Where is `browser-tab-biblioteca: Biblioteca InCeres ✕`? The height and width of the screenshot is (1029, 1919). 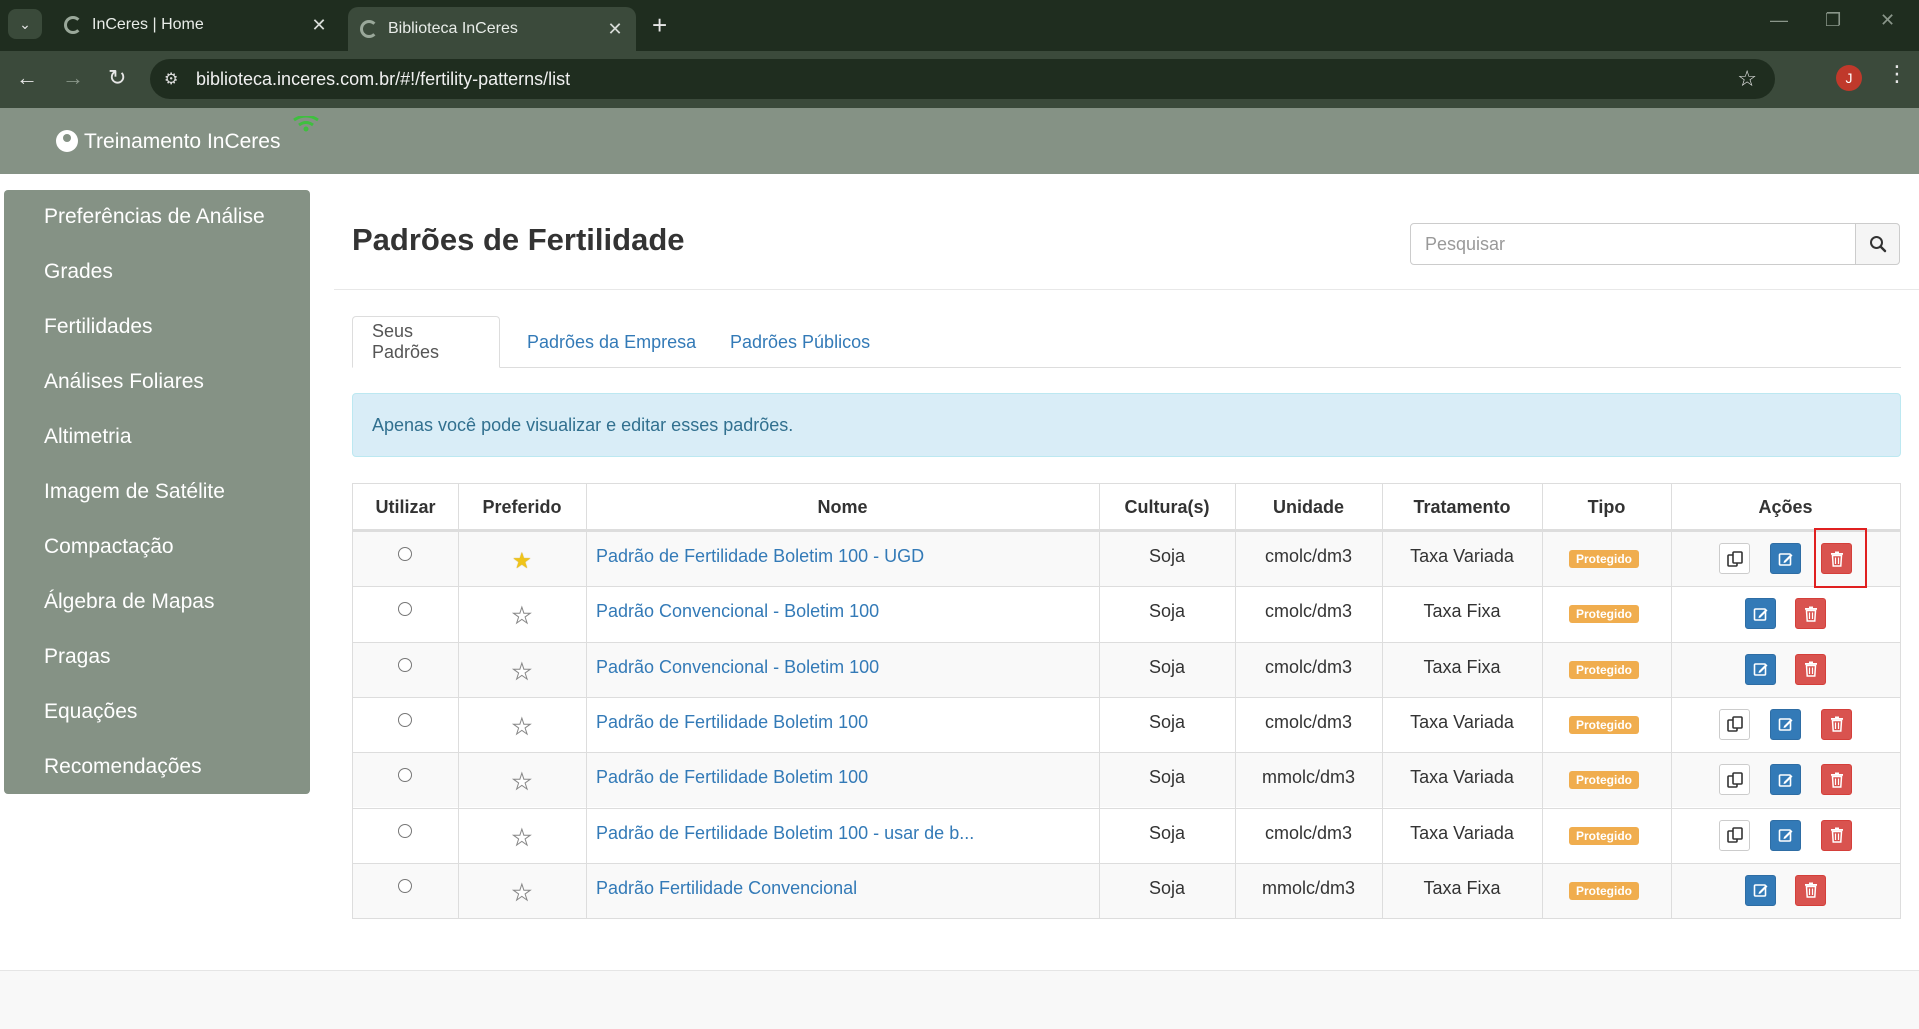 browser-tab-biblioteca: Biblioteca InCeres ✕ is located at coordinates (492, 29).